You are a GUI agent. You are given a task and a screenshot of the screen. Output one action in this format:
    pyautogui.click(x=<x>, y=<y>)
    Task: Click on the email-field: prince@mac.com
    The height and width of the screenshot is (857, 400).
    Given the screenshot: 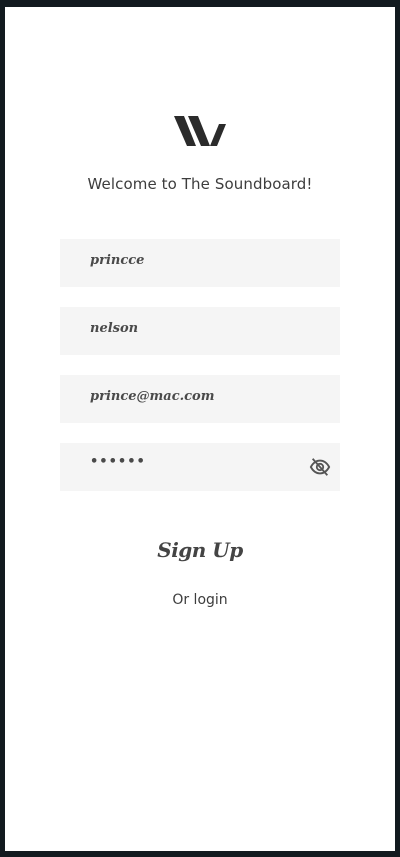 What is the action you would take?
    pyautogui.click(x=200, y=399)
    